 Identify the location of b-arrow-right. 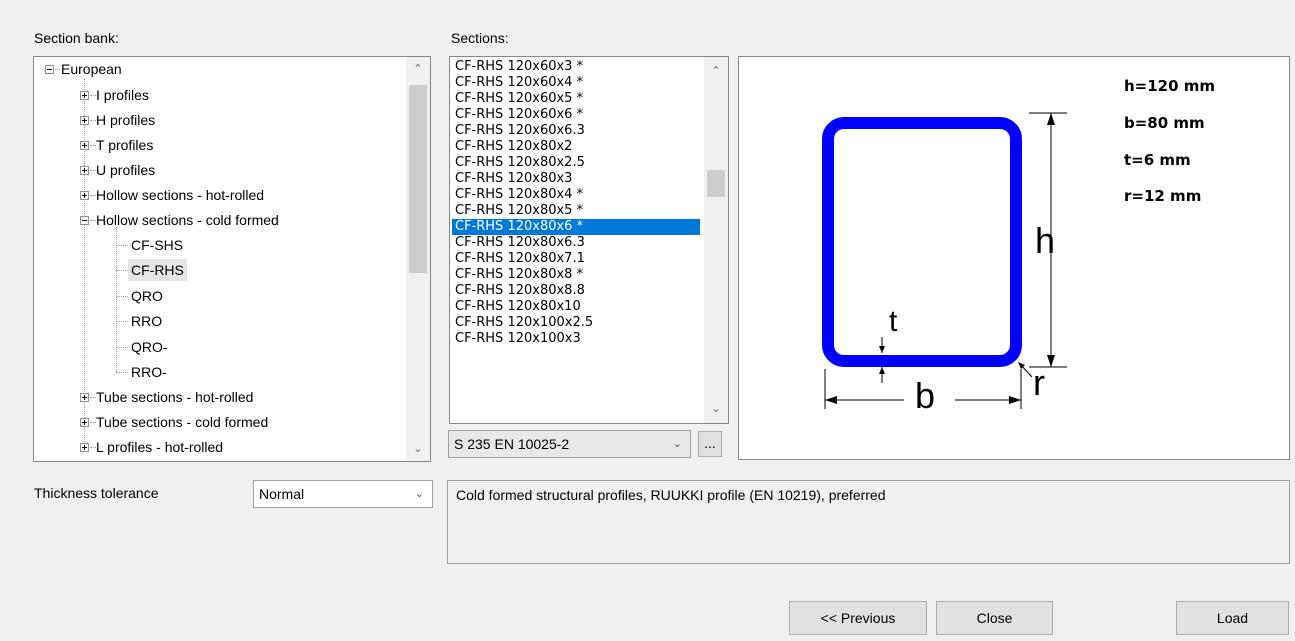
(1015, 400).